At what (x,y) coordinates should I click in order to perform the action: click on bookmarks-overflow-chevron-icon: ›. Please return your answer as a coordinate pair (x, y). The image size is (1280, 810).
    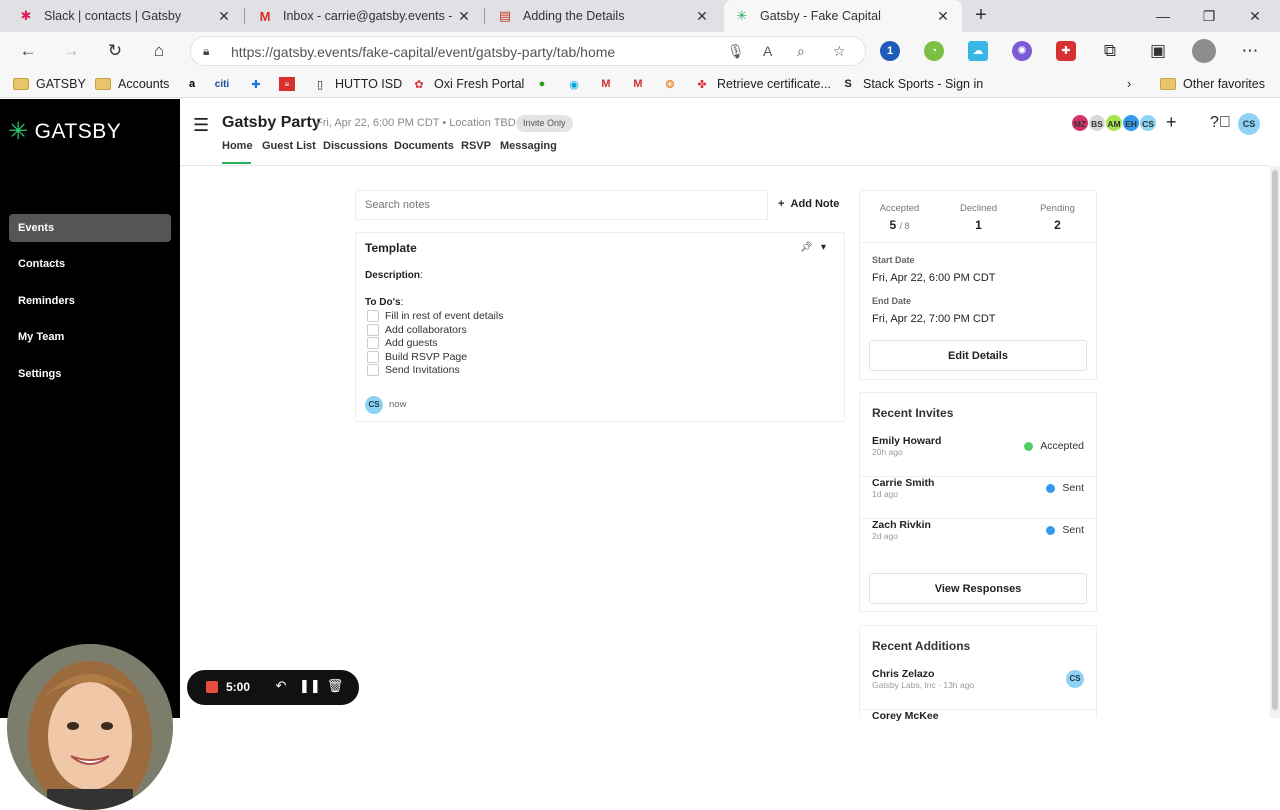
    Looking at the image, I should click on (1129, 84).